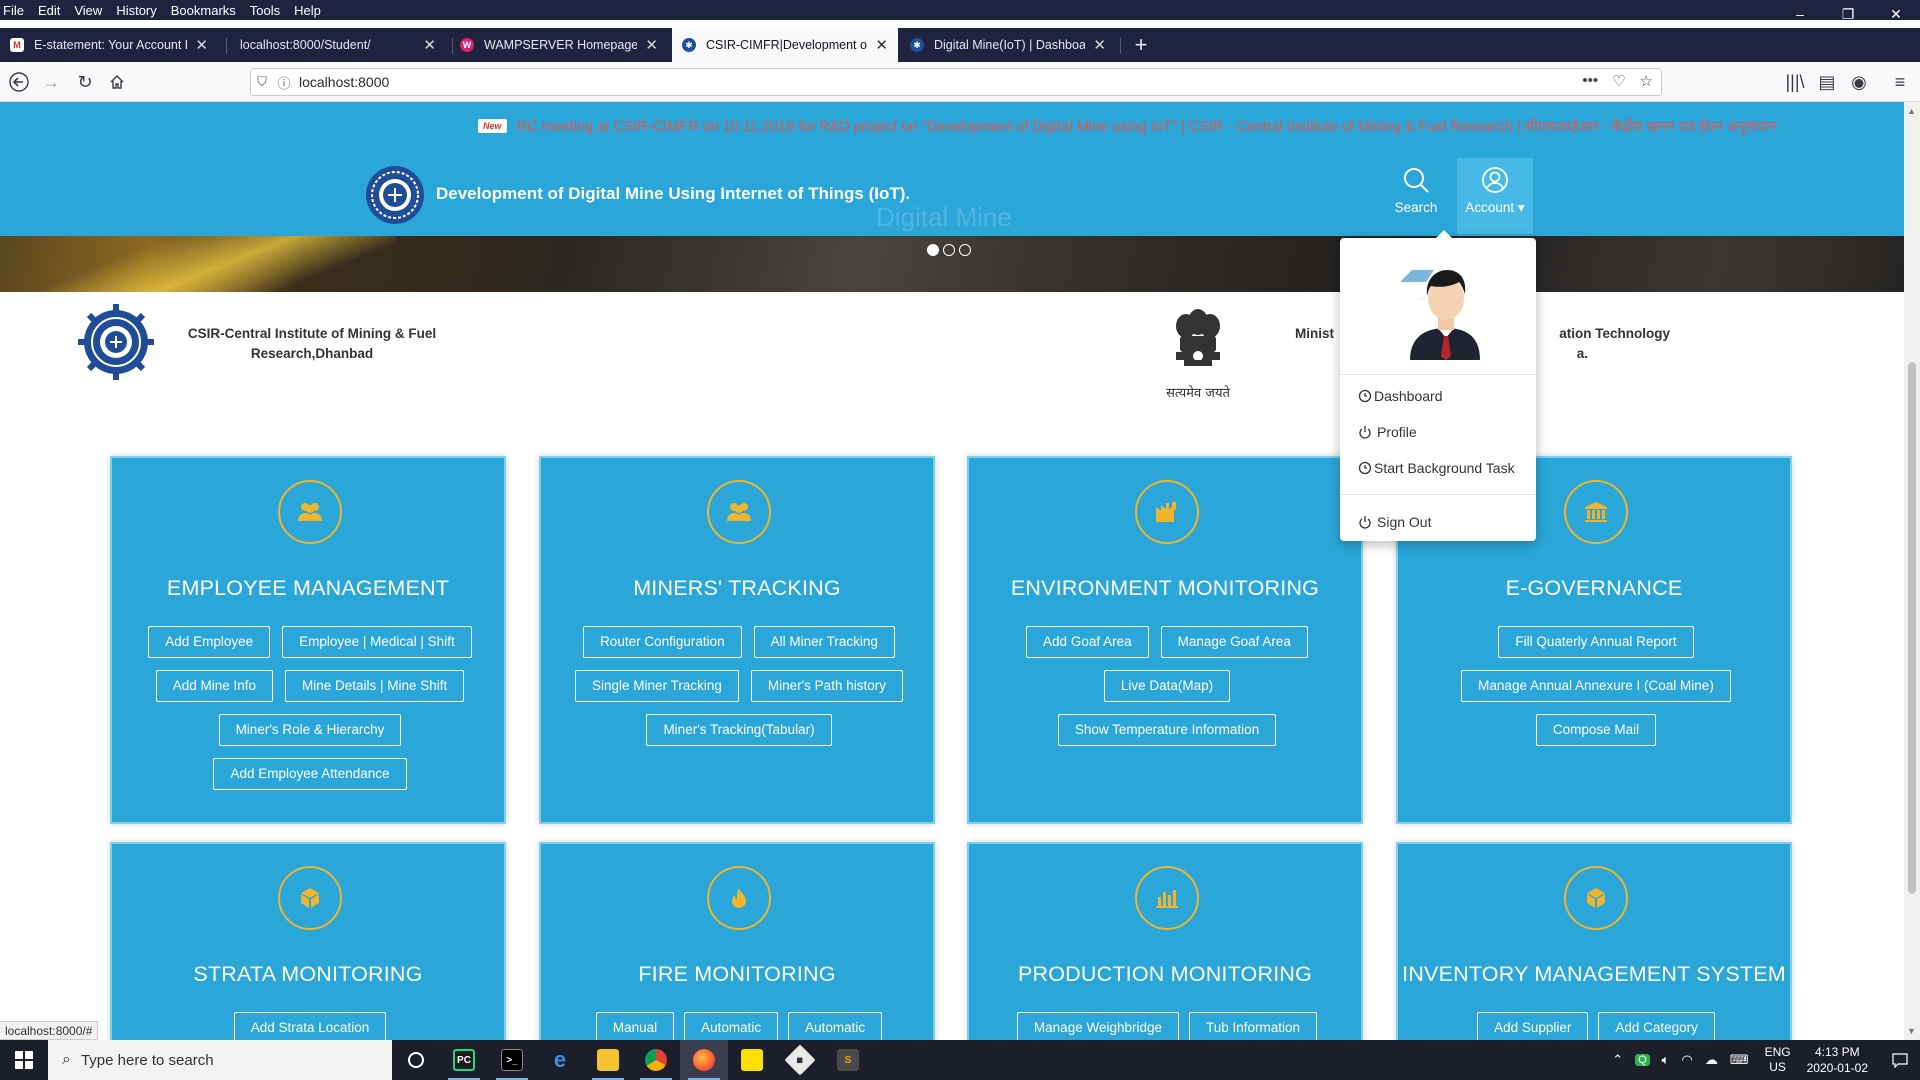 This screenshot has height=1080, width=1920. I want to click on scrollbar-thumb, so click(1912, 628).